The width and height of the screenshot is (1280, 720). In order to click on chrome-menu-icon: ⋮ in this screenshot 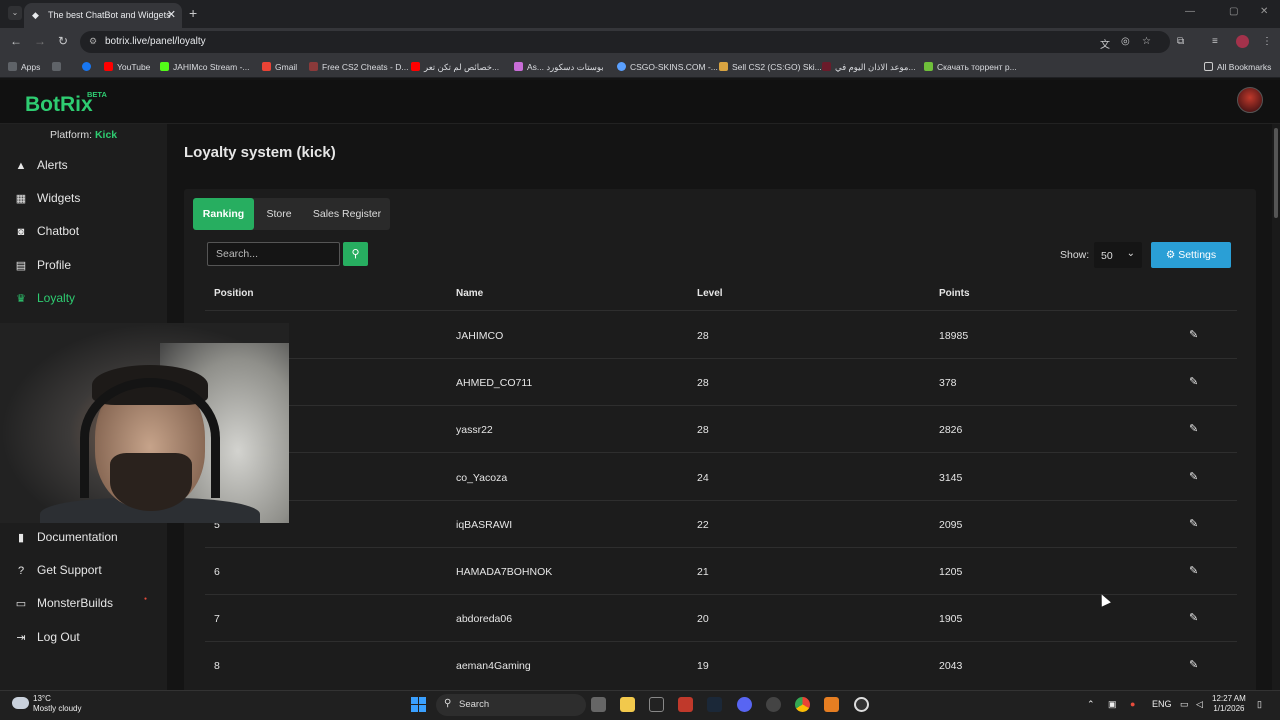, I will do `click(1267, 41)`.